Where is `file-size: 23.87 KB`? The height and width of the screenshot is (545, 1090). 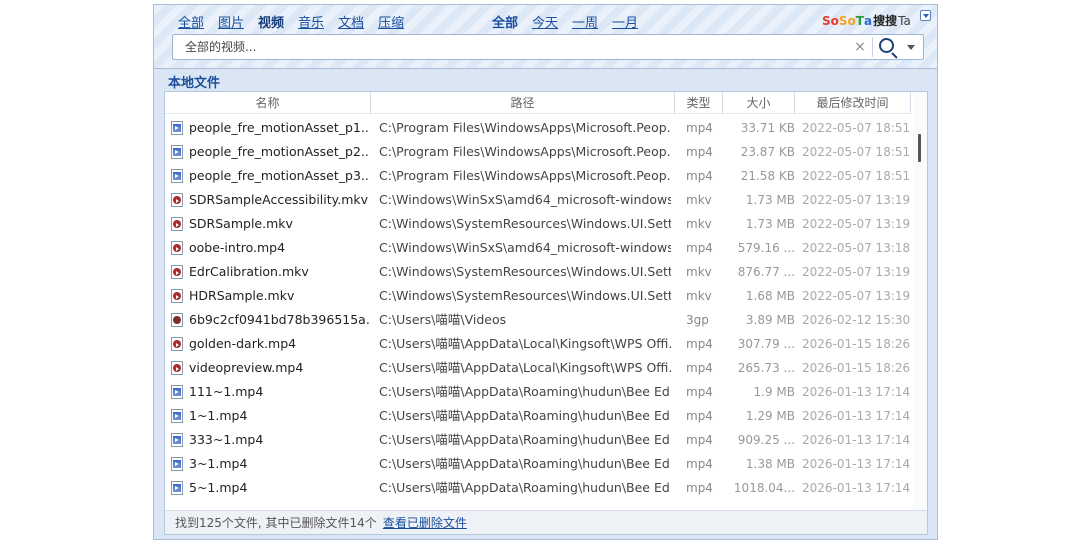
file-size: 23.87 KB is located at coordinates (767, 152).